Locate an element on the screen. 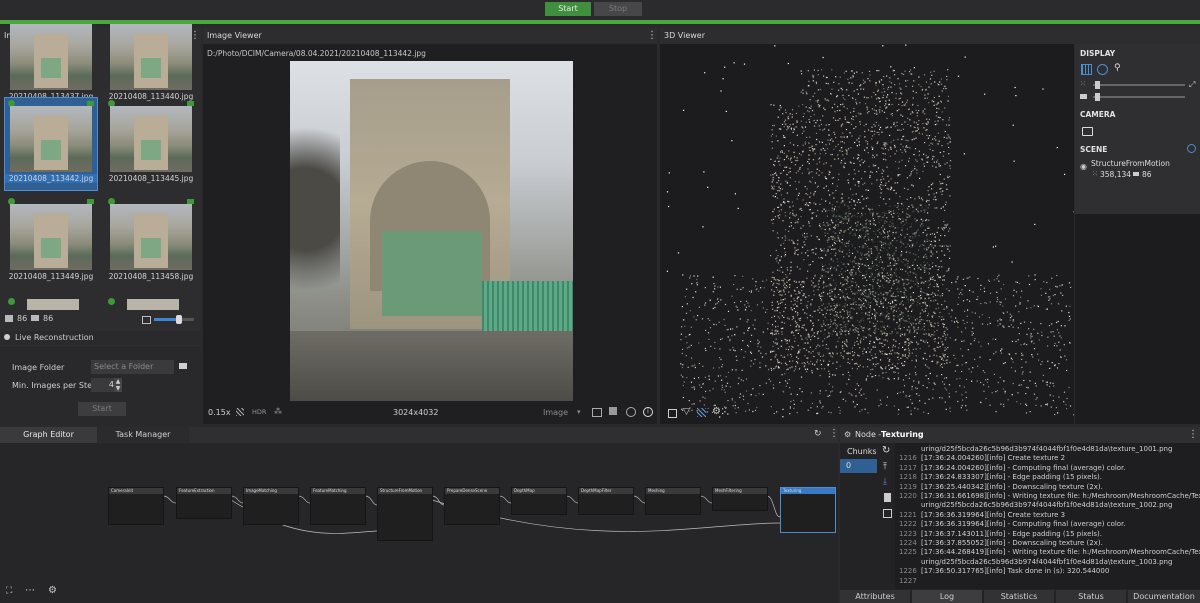 This screenshot has height=603, width=1200. document-icon is located at coordinates (887, 497).